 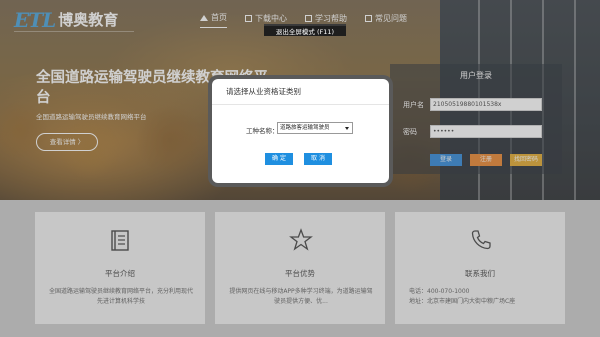 I want to click on confirm-button: 确 定, so click(x=279, y=159).